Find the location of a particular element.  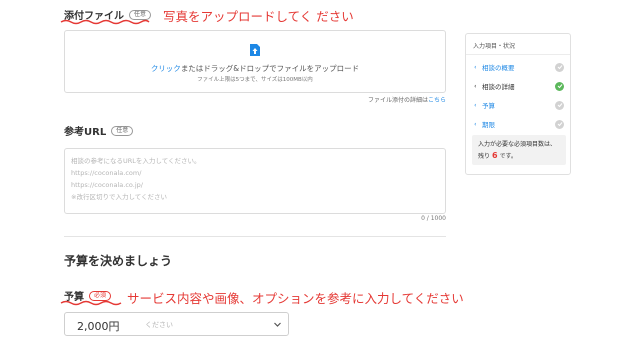

info-suffix: です。 is located at coordinates (508, 156).